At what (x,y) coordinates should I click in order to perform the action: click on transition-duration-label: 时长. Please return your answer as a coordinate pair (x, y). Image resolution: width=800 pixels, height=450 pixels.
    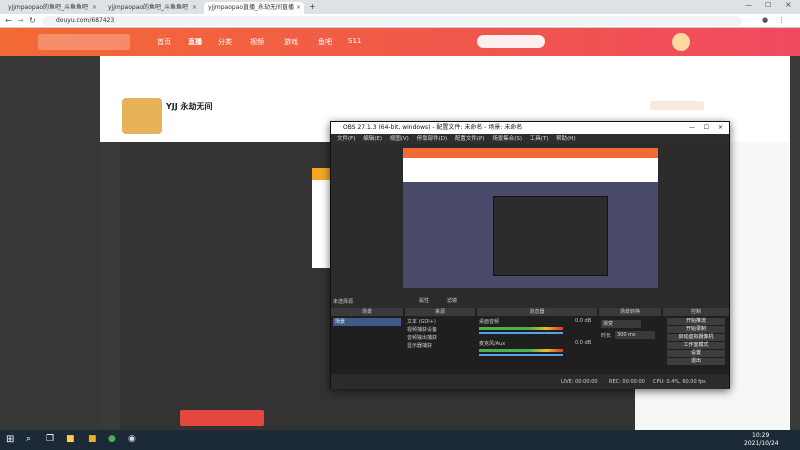
    Looking at the image, I should click on (606, 336).